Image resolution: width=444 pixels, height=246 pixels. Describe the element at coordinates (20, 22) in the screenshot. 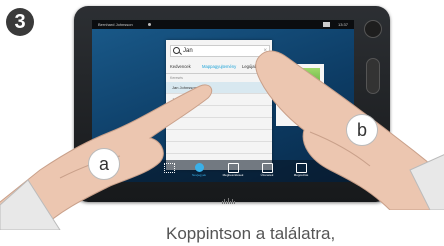

I see `step-number-badge: 3` at that location.